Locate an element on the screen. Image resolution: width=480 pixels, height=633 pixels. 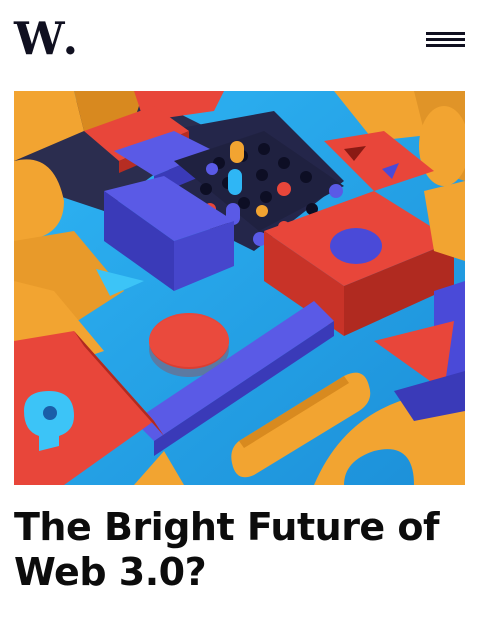
site-header: W. is located at coordinates (240, 40).